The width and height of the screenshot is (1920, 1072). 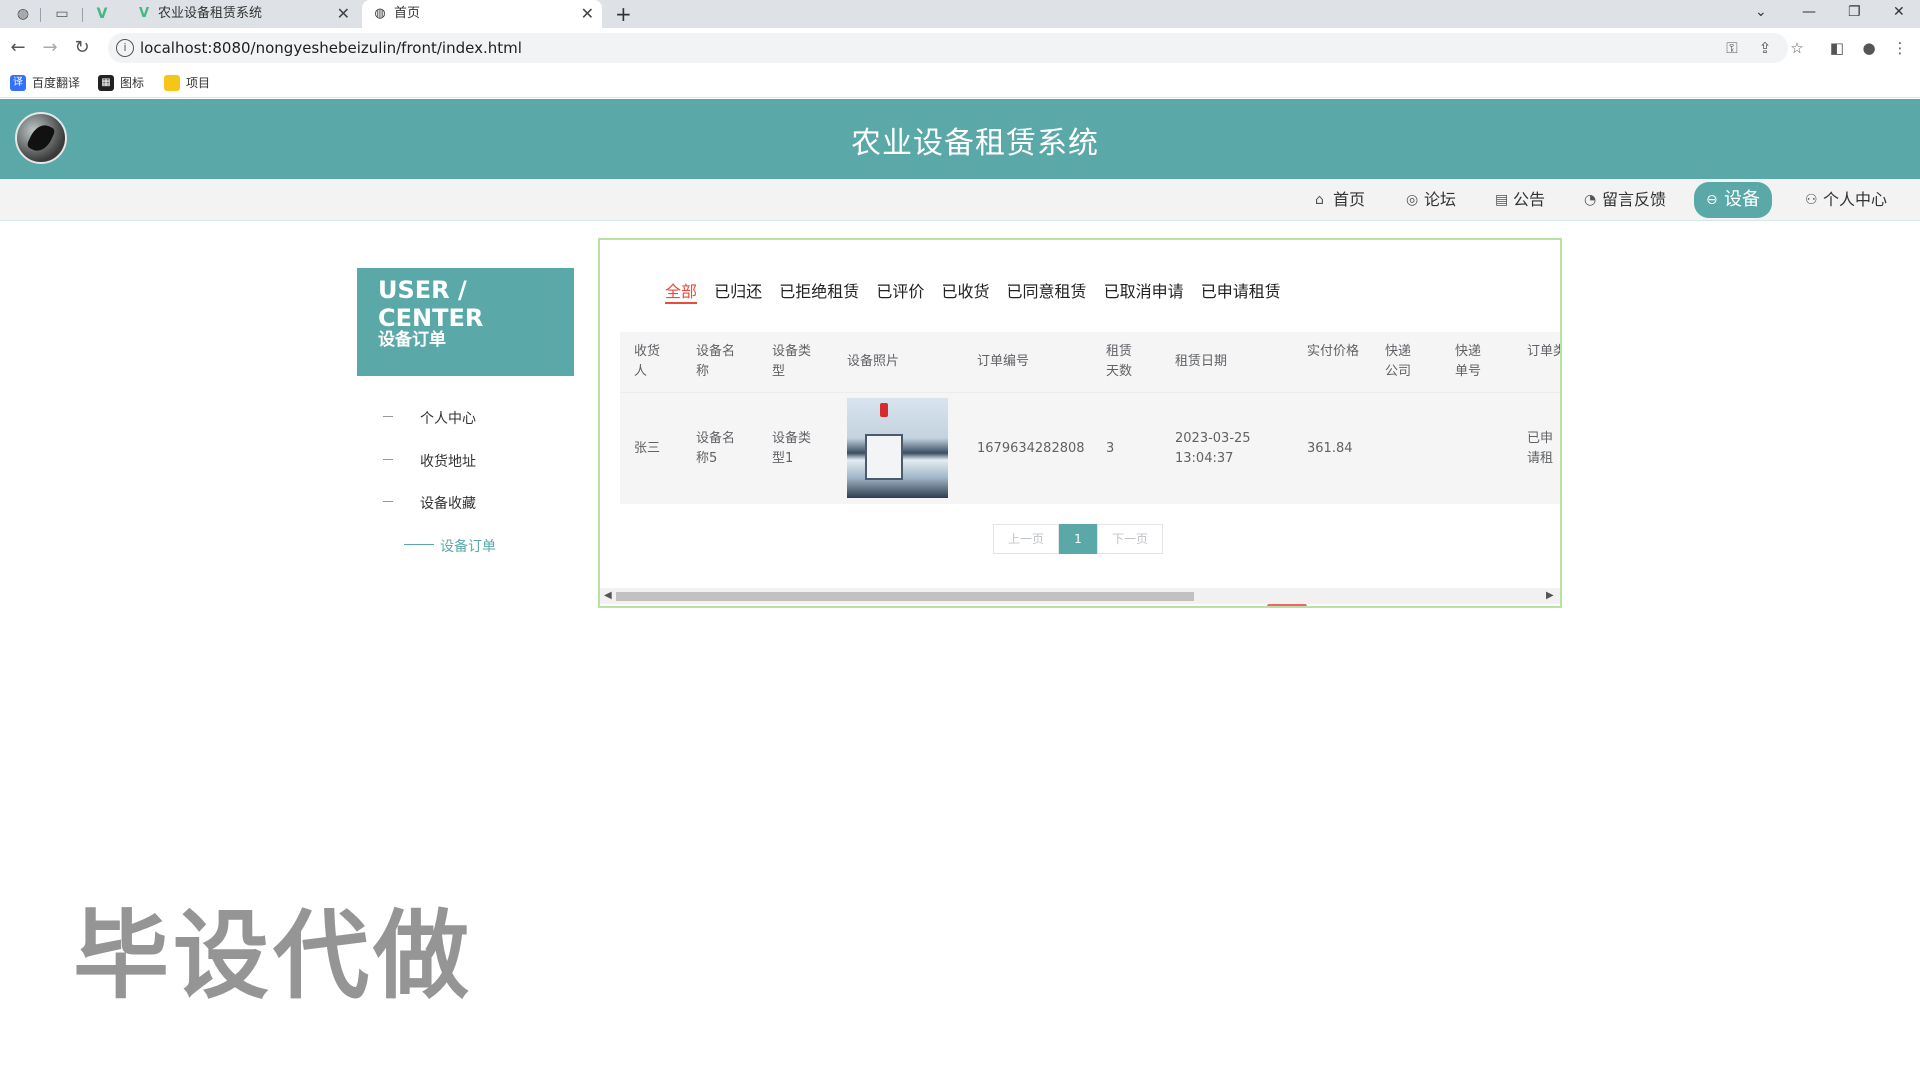 I want to click on order-filter-tabs: 全部 已归还 已拒绝租赁 已评价 已收货 已同意租赁 已取消申请 已申请租赁, so click(x=979, y=293).